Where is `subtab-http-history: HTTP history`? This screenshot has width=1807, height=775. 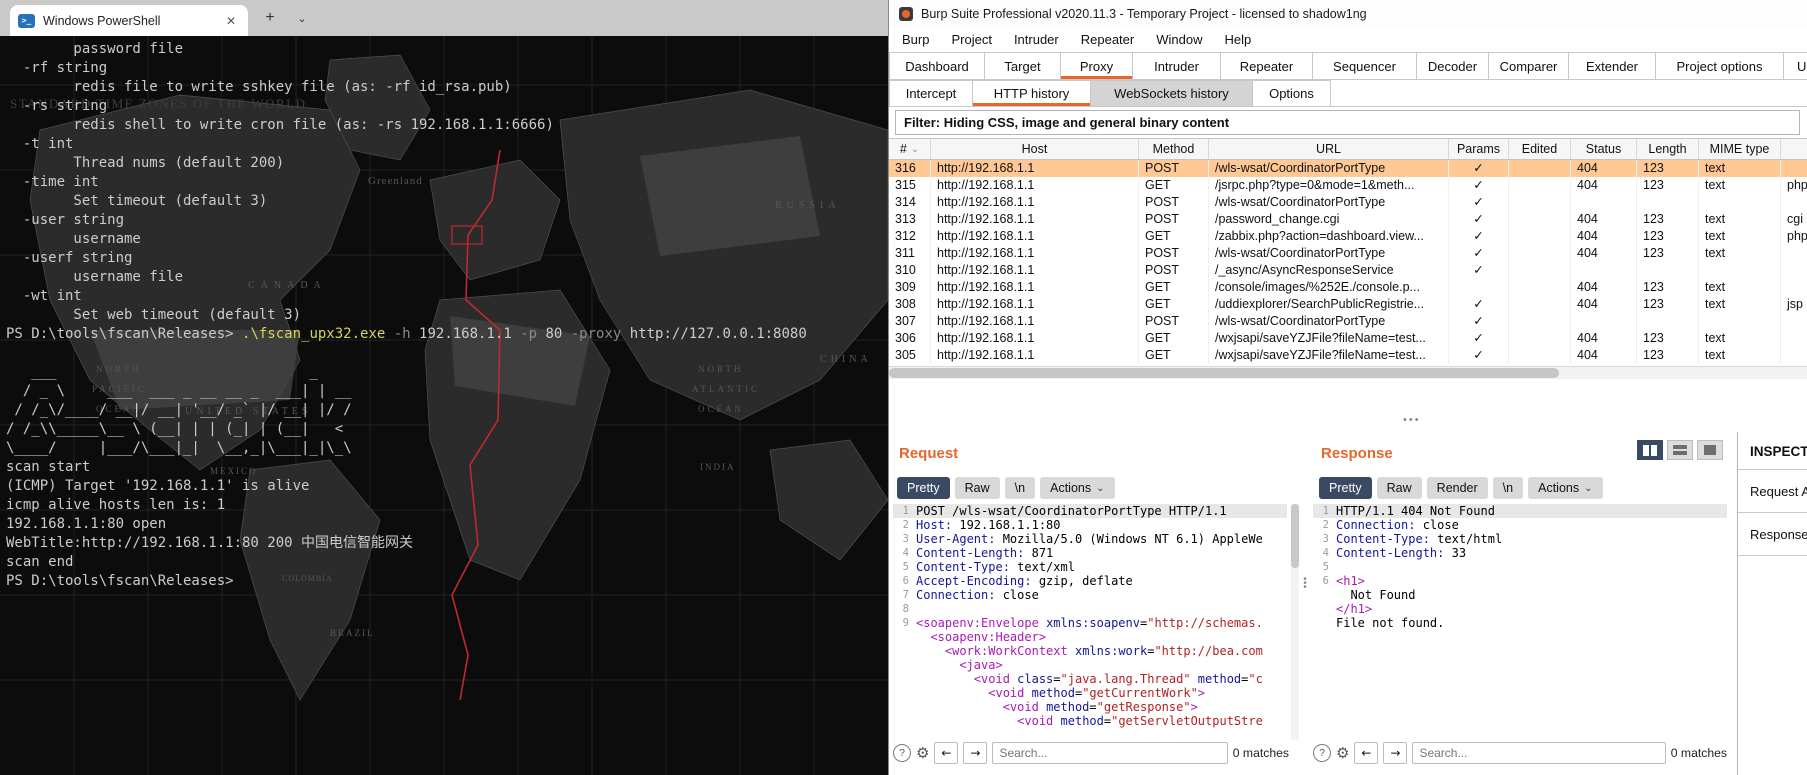 subtab-http-history: HTTP history is located at coordinates (1032, 93).